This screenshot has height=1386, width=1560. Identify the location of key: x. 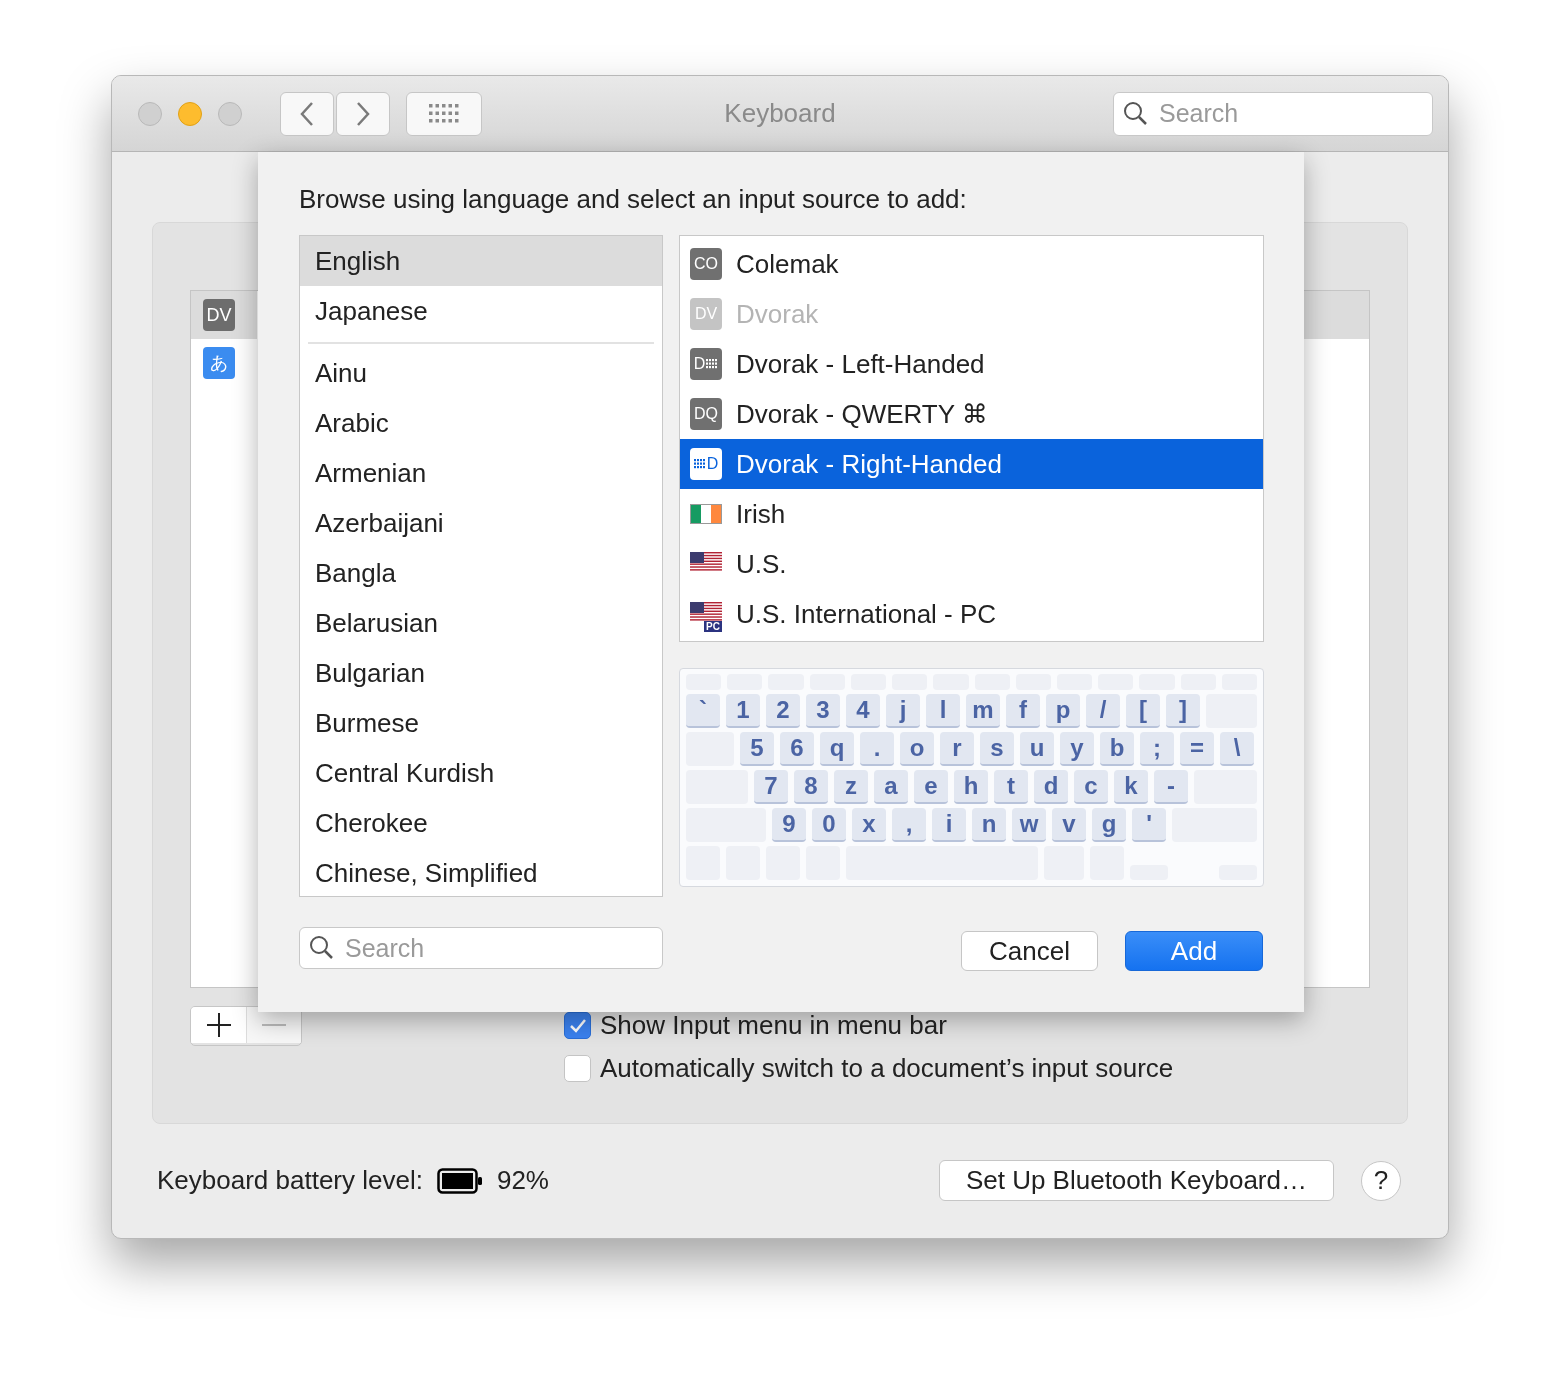
(869, 825).